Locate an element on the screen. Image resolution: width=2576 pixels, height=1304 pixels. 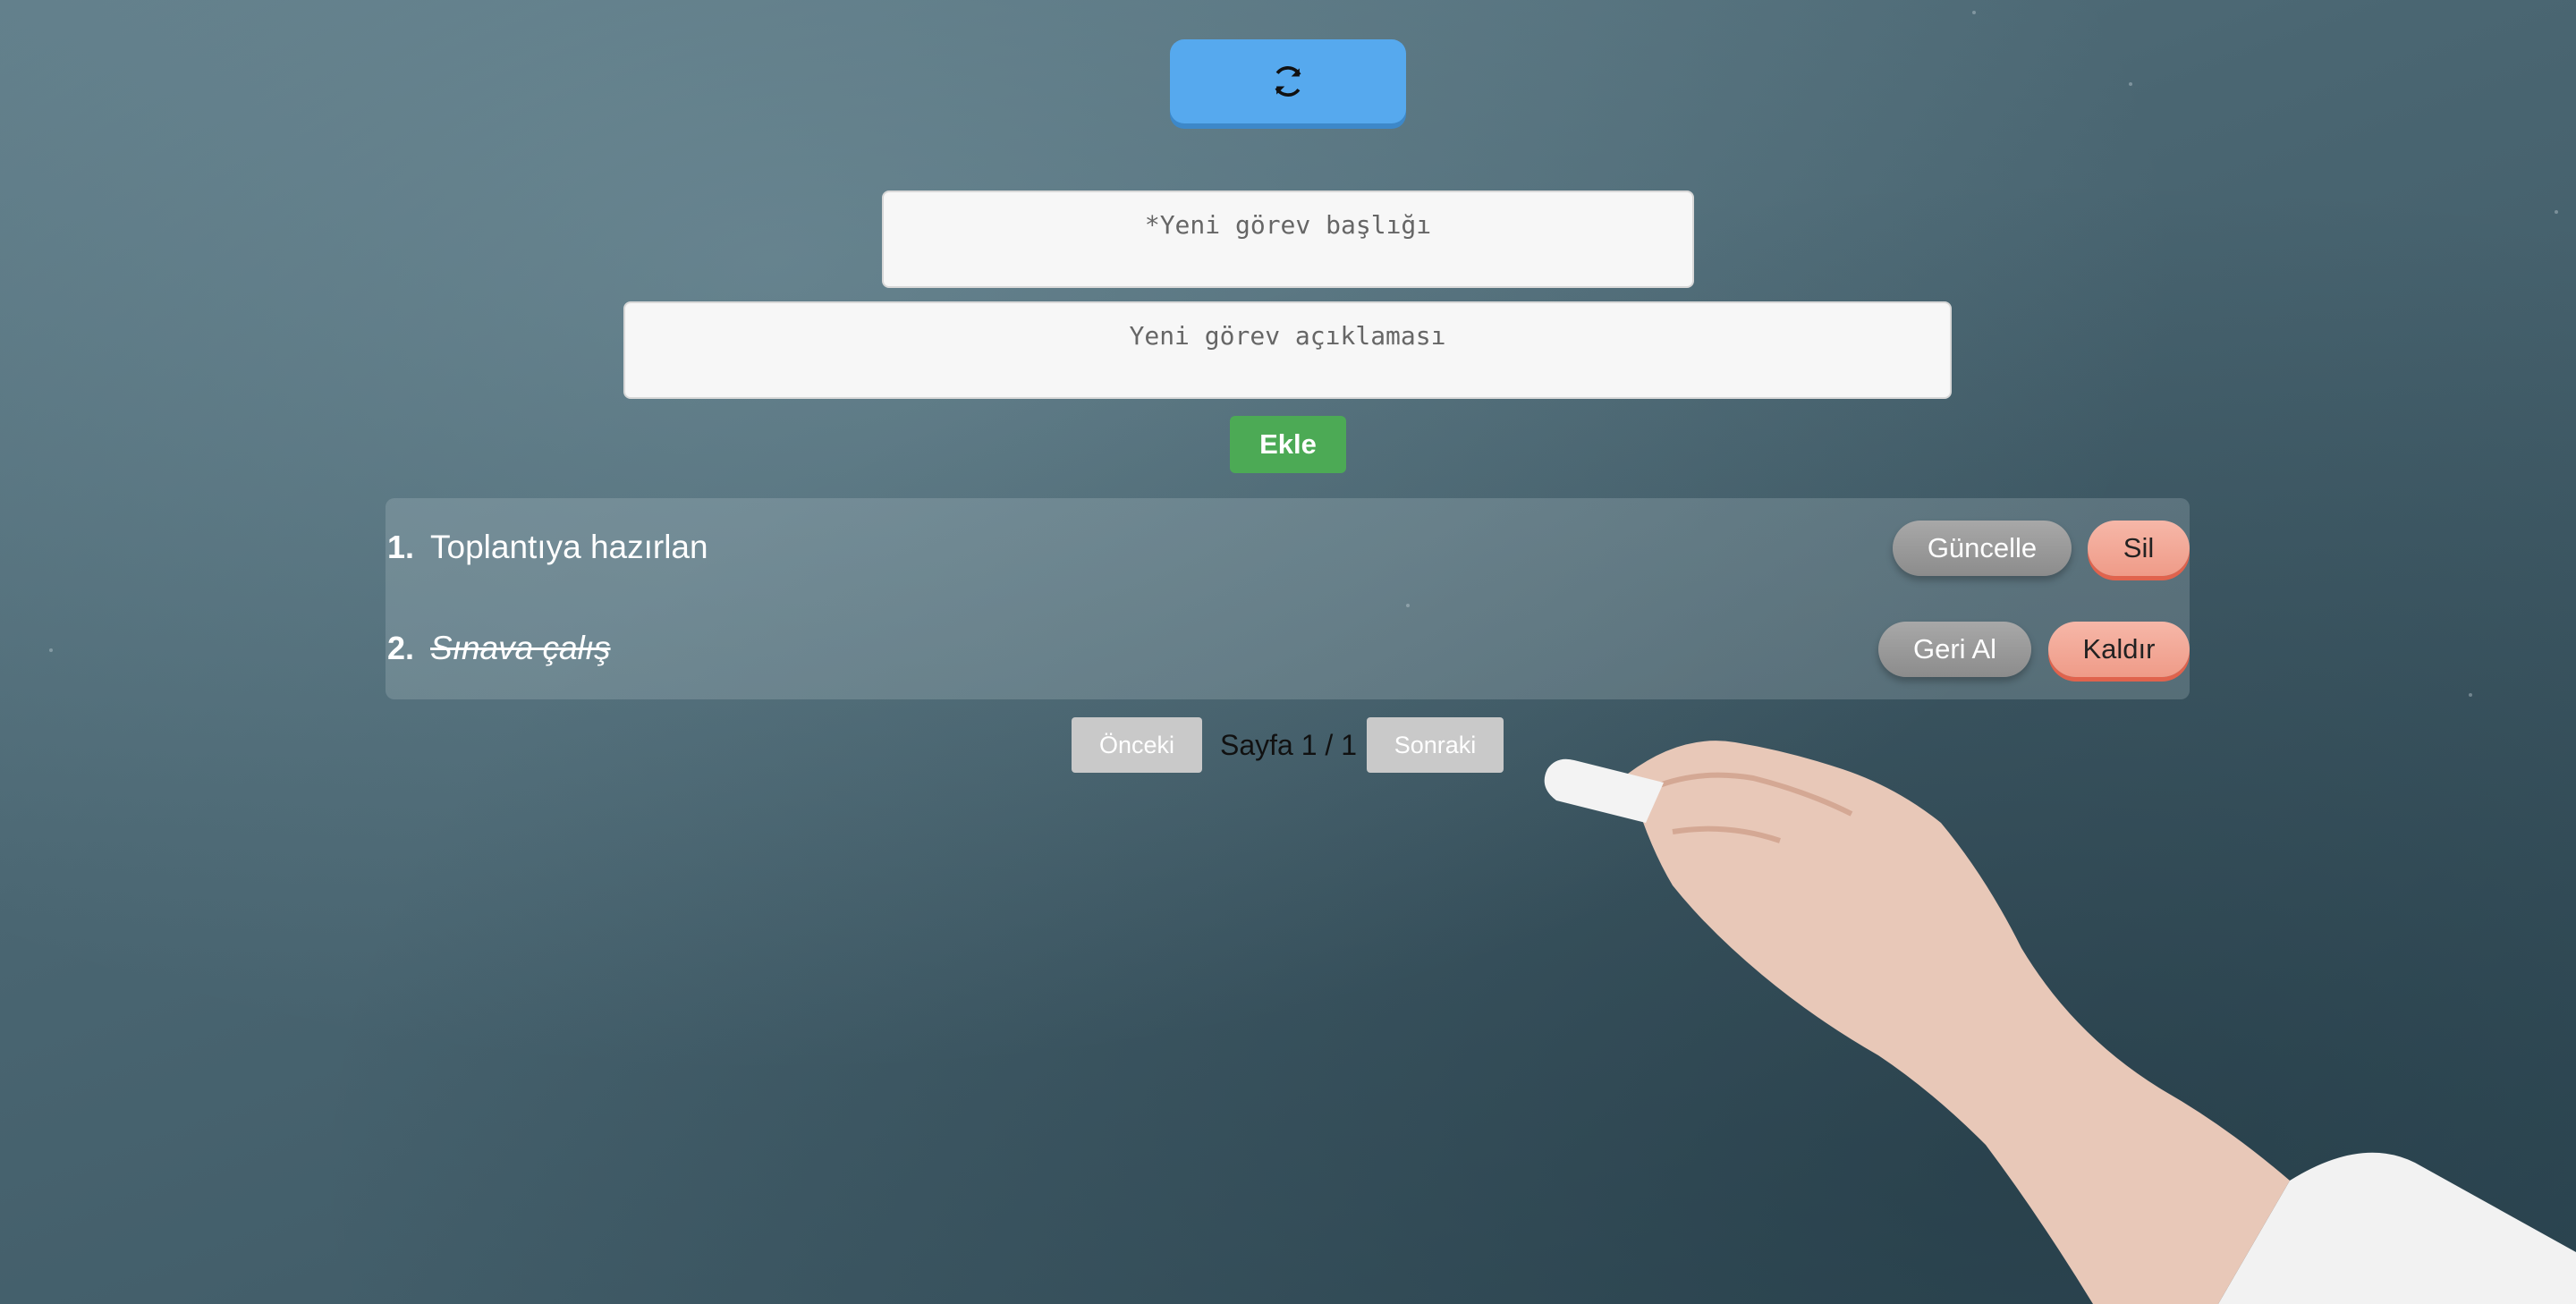
task-title: Toplantıya hazırlan is located at coordinates (569, 547).